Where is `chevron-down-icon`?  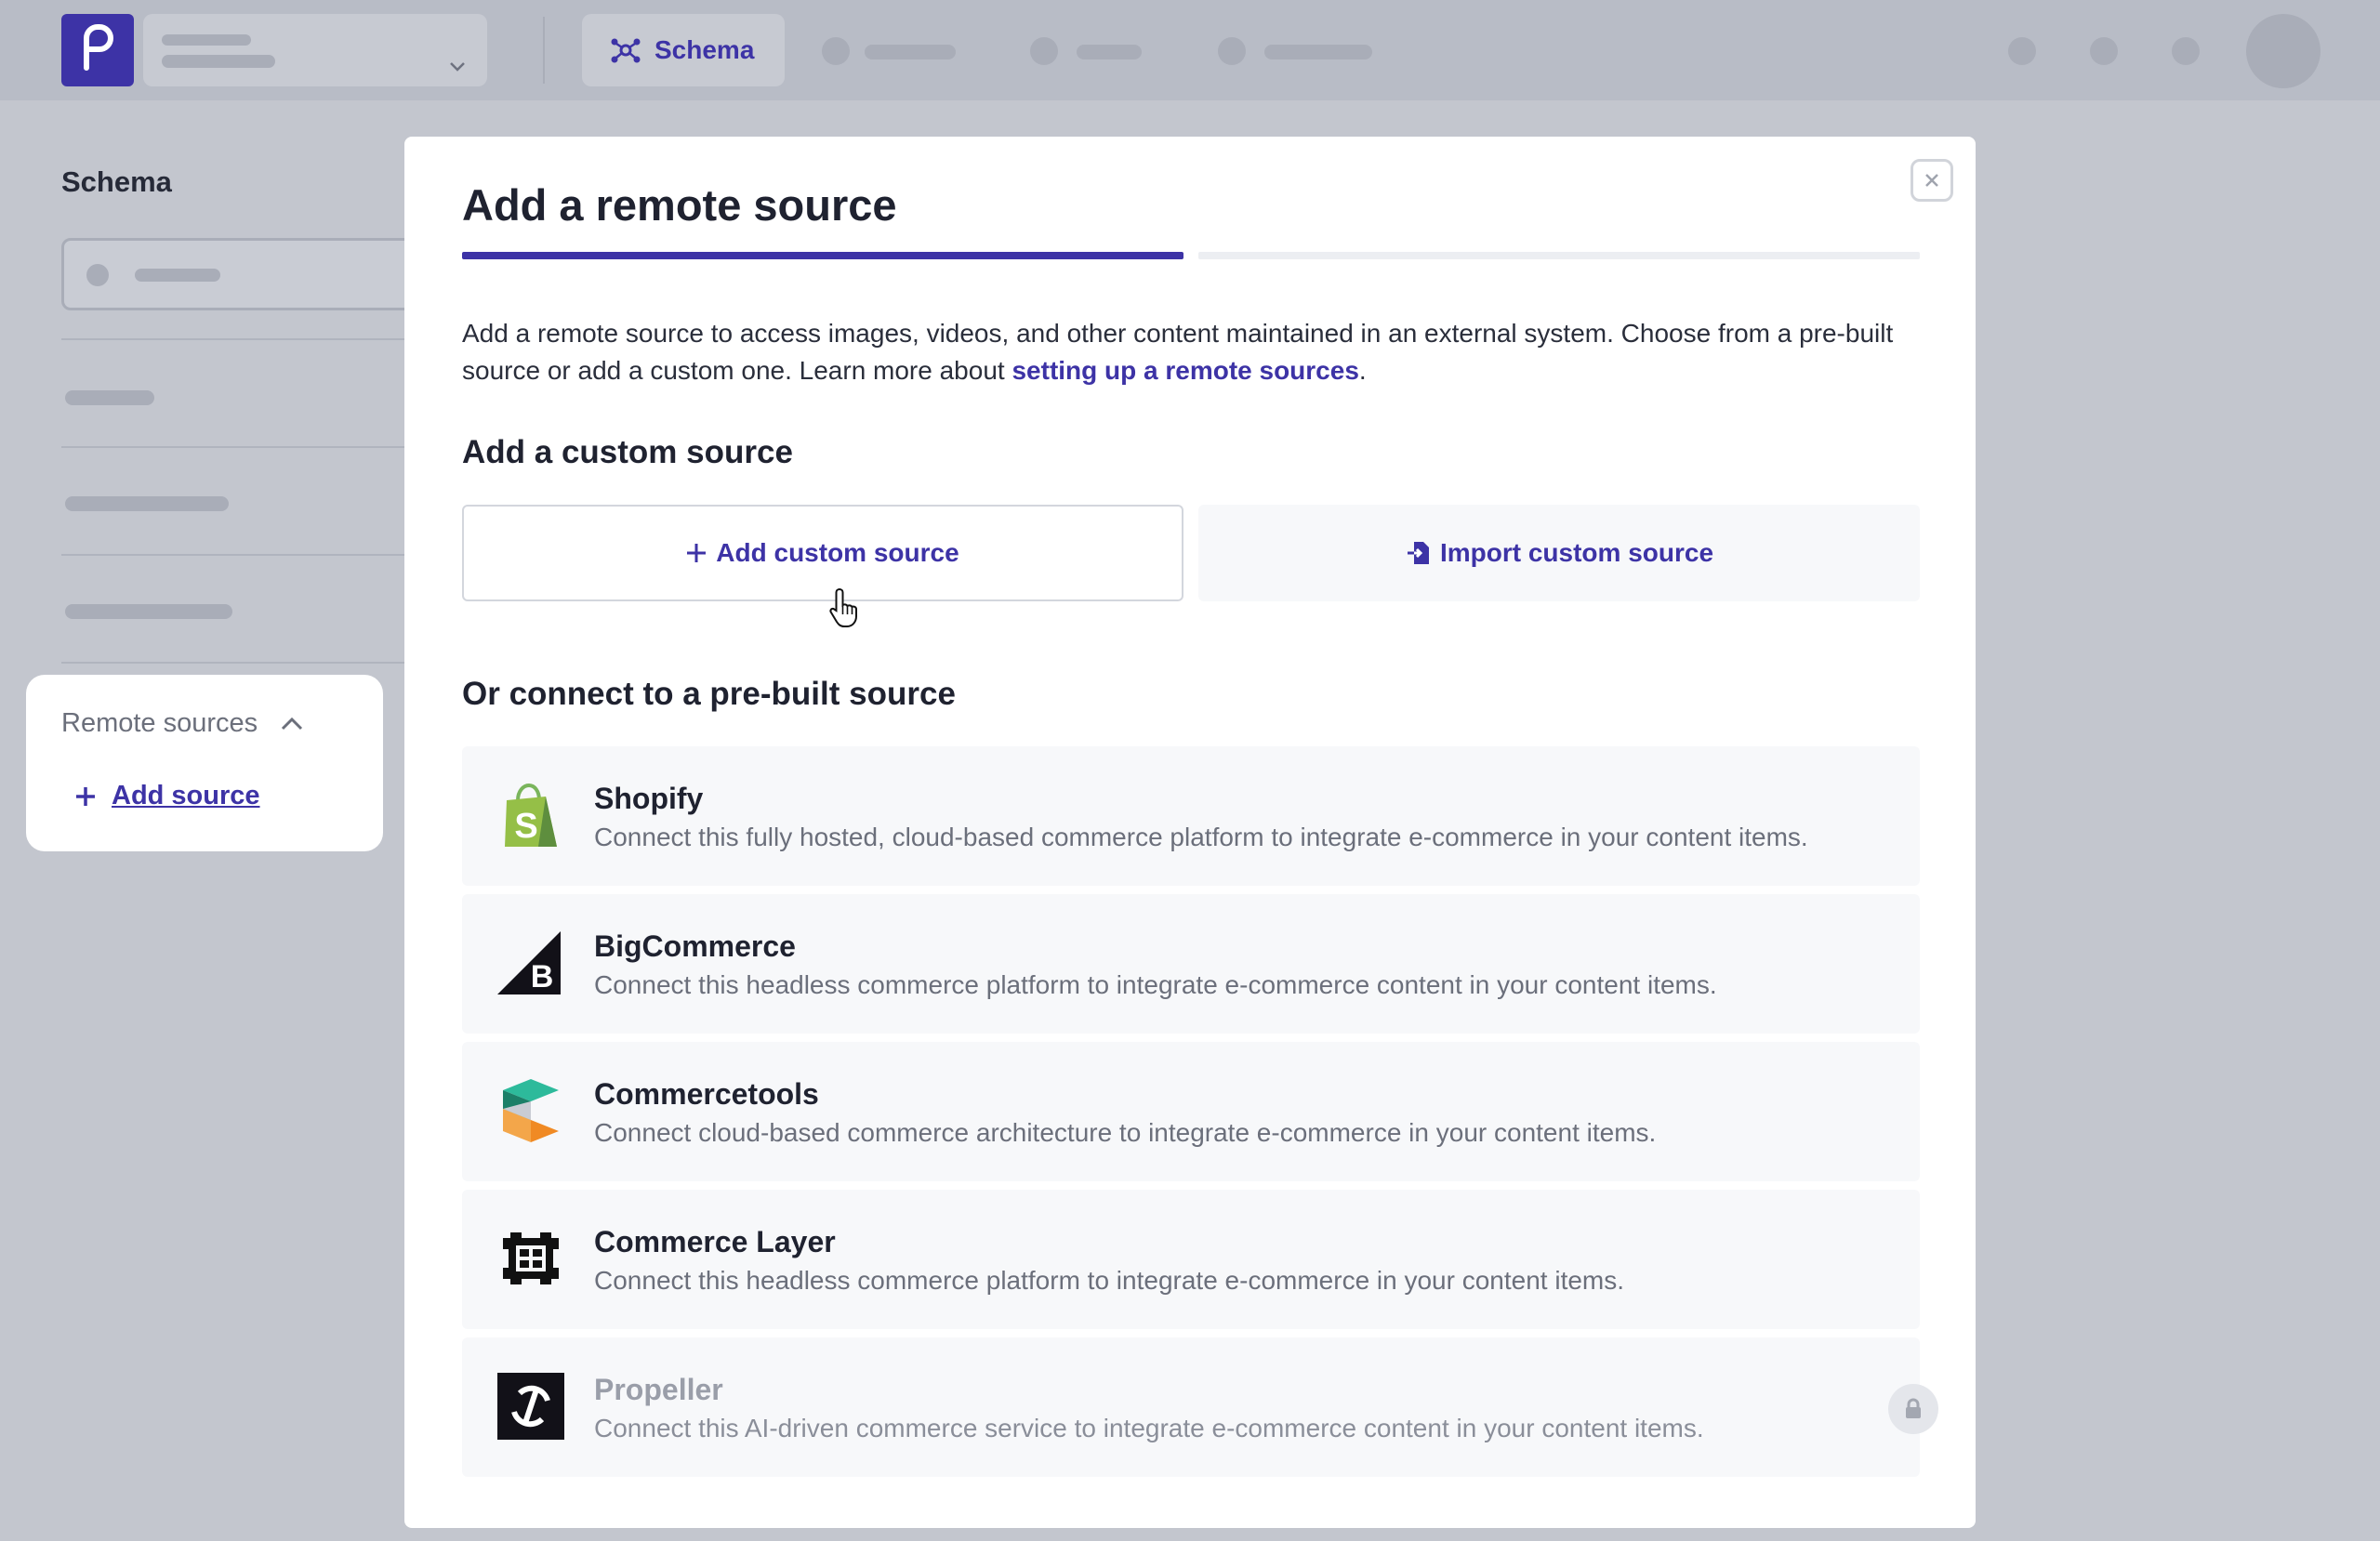
chevron-down-icon is located at coordinates (457, 67).